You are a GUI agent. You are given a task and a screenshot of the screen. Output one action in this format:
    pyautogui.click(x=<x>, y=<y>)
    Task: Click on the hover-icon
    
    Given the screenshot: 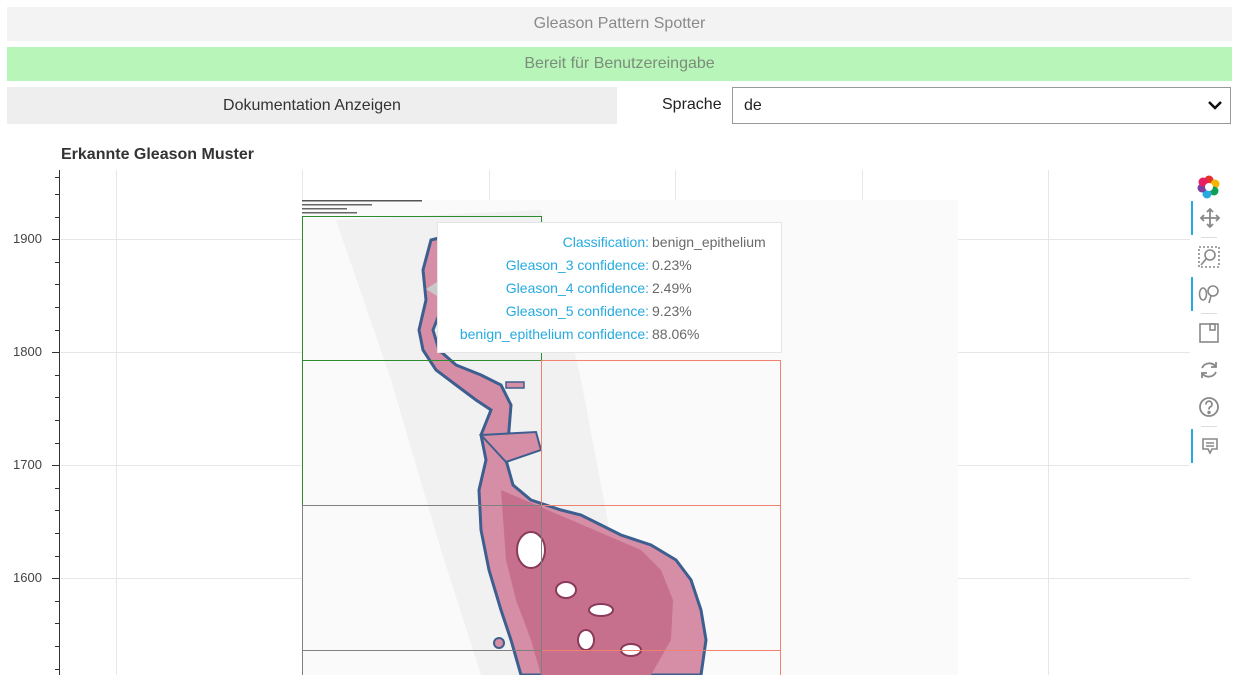 What is the action you would take?
    pyautogui.click(x=1209, y=446)
    